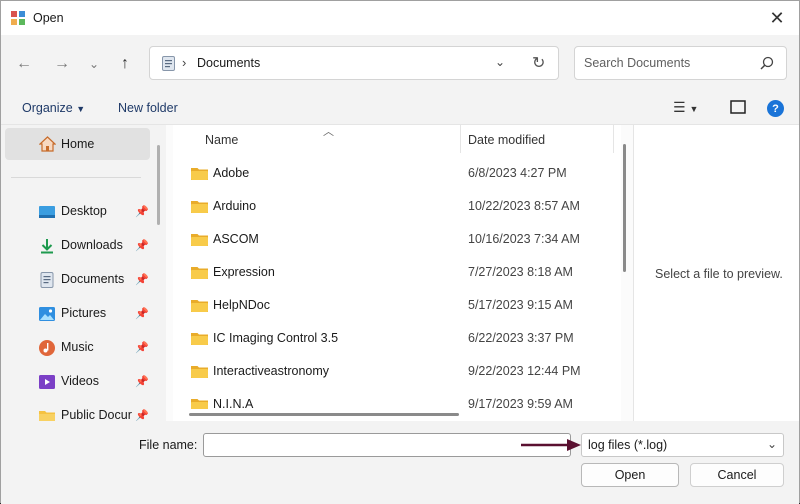  I want to click on preview-pane-button, so click(738, 108).